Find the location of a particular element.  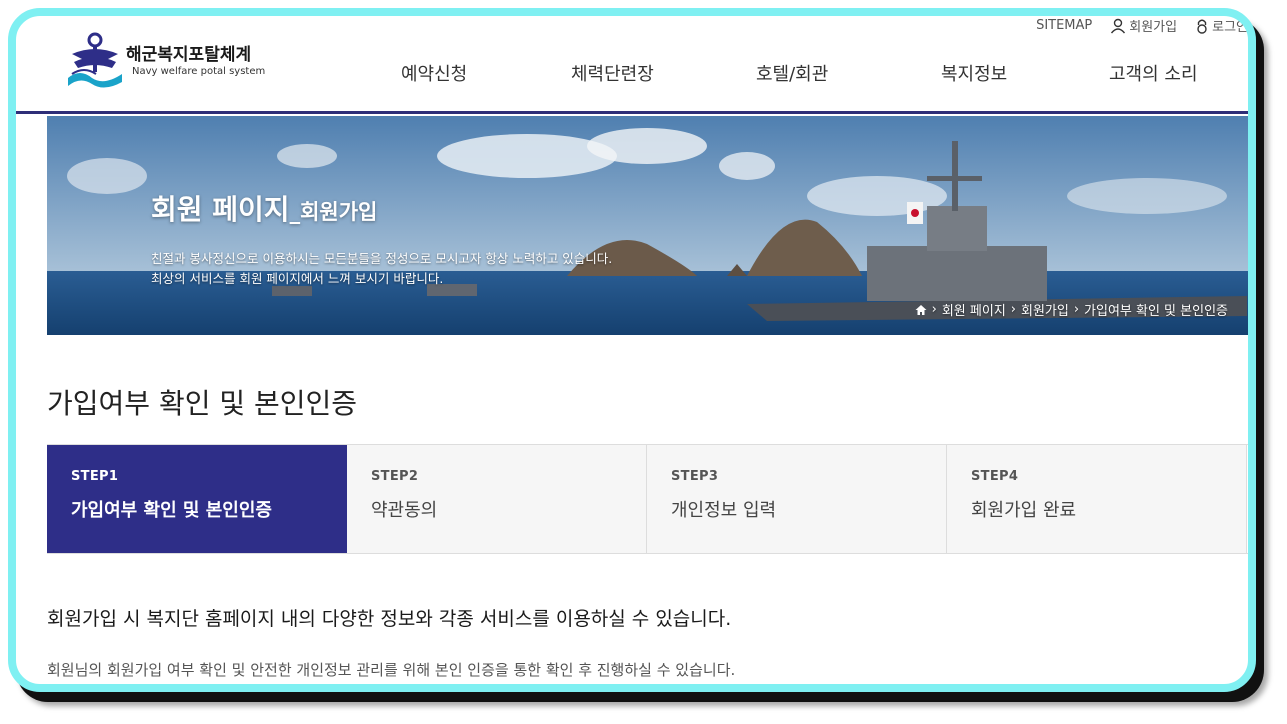

login-link: 로그인 is located at coordinates (1221, 25).